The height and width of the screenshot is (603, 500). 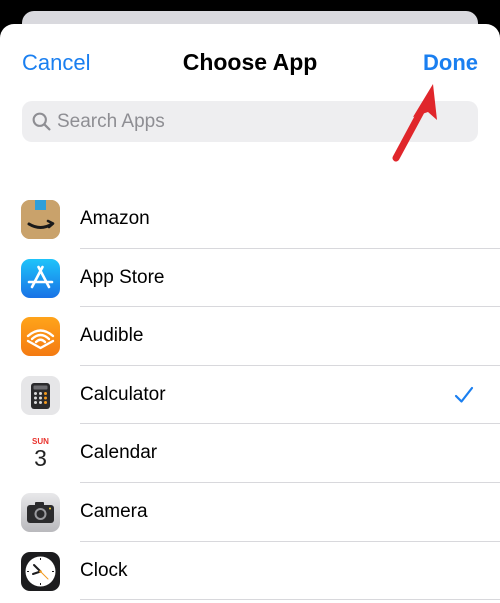 I want to click on calendar-icon-date: 3, so click(x=40, y=458).